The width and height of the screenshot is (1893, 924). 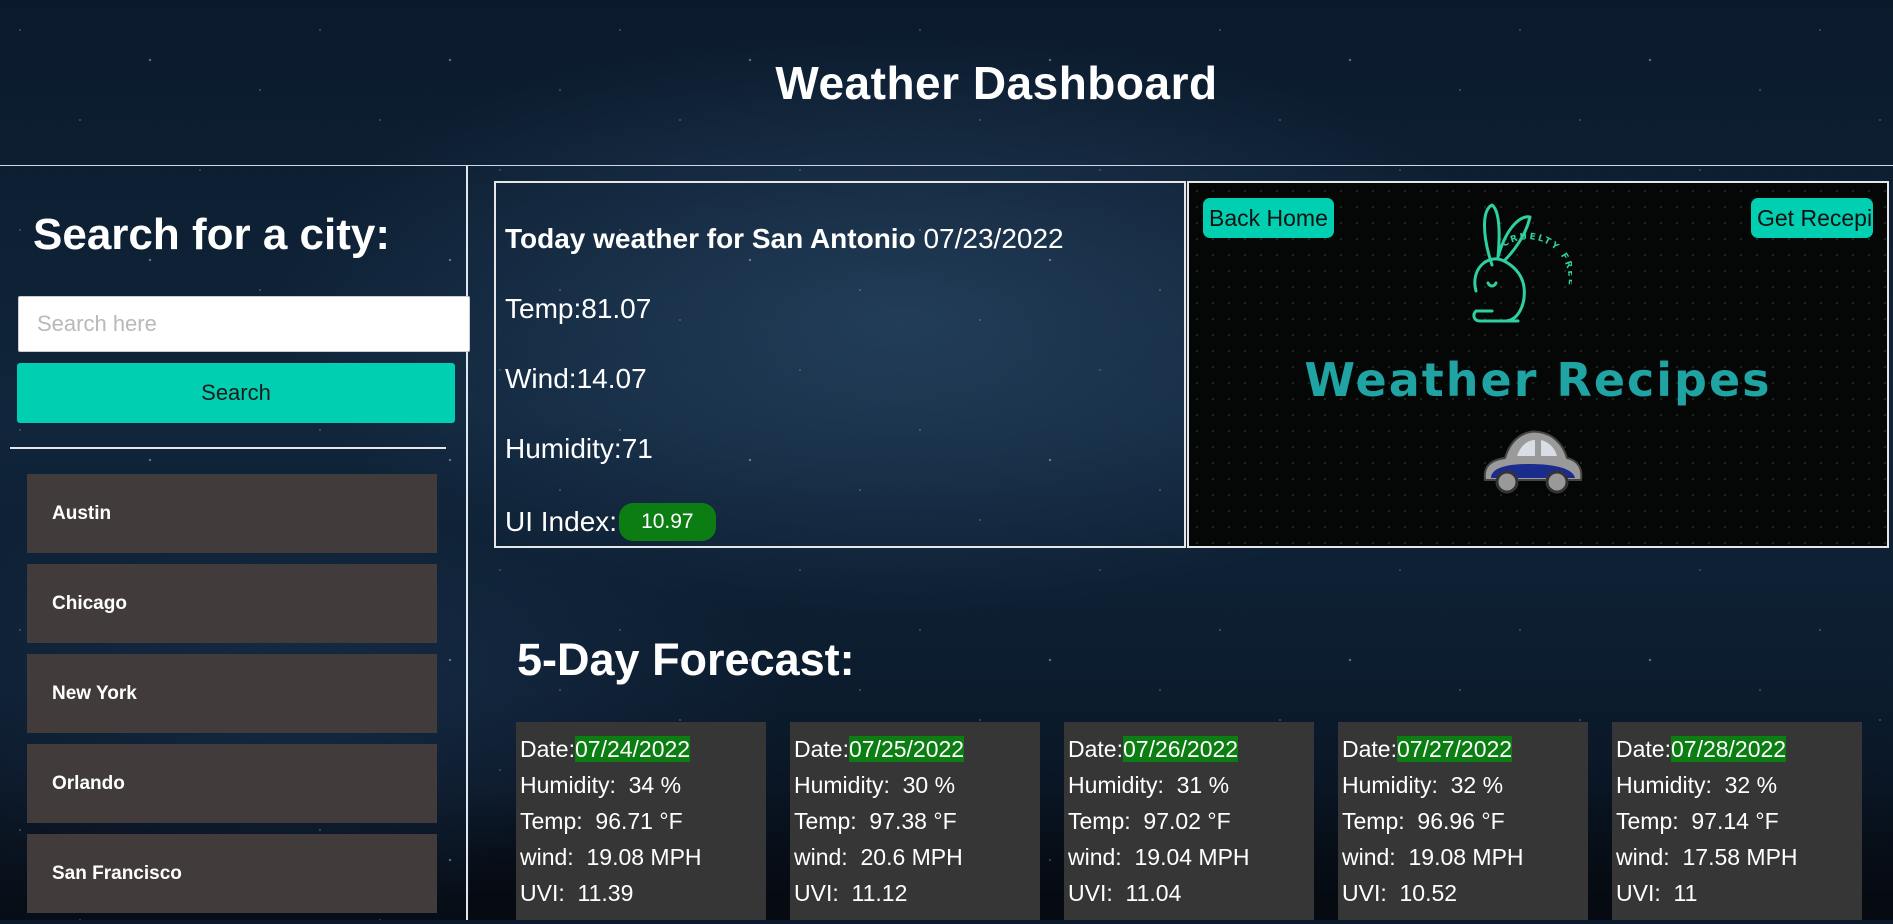 I want to click on car-icon, so click(x=1533, y=462).